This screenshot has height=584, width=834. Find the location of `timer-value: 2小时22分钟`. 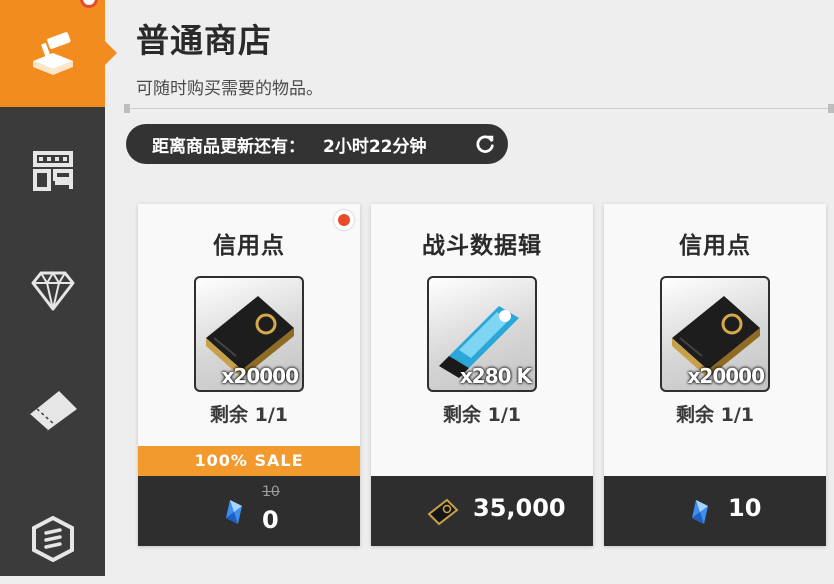

timer-value: 2小时22分钟 is located at coordinates (375, 146).